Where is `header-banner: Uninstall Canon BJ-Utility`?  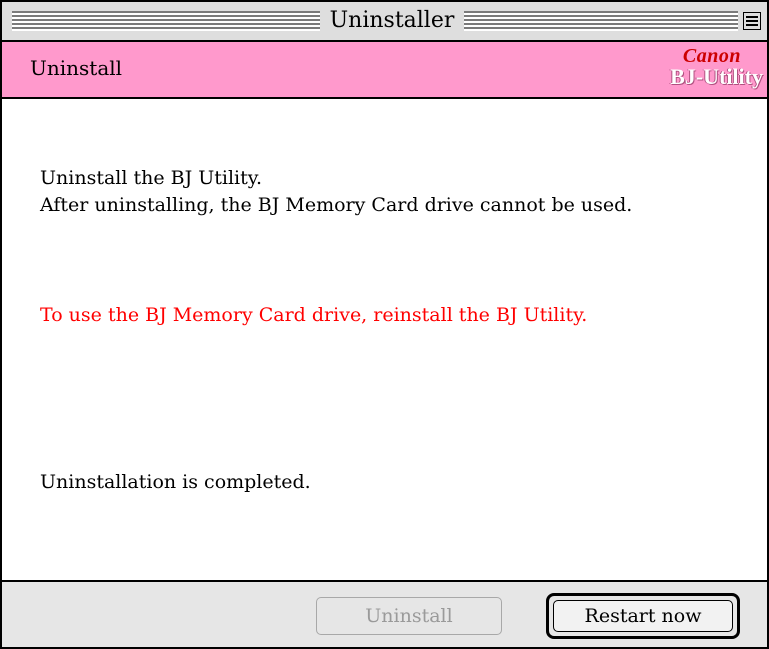 header-banner: Uninstall Canon BJ-Utility is located at coordinates (384, 70).